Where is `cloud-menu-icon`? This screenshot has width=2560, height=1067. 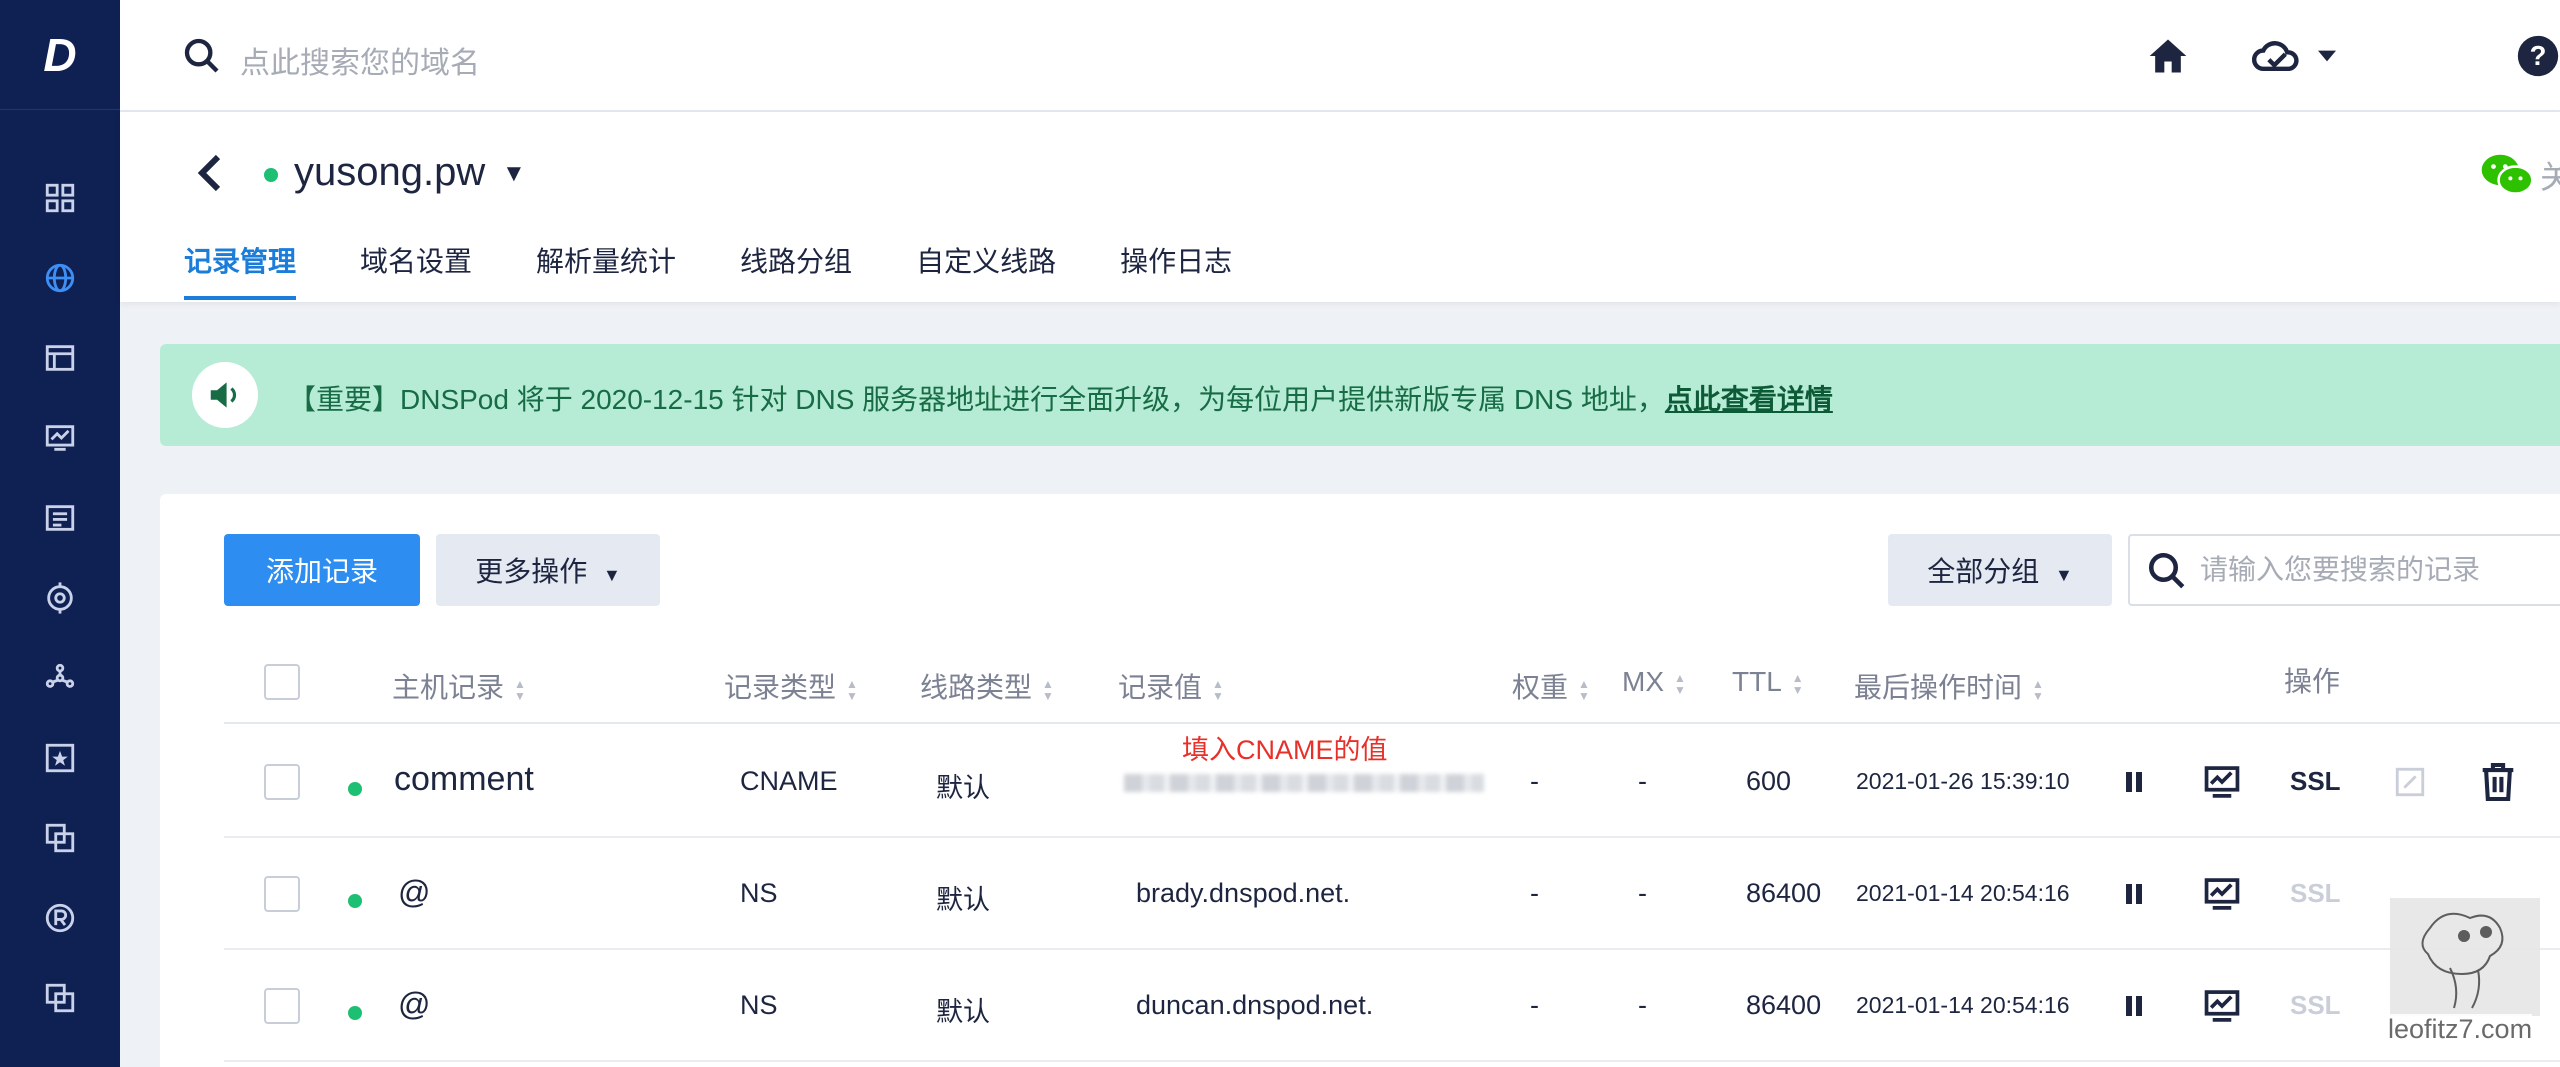 cloud-menu-icon is located at coordinates (2293, 56).